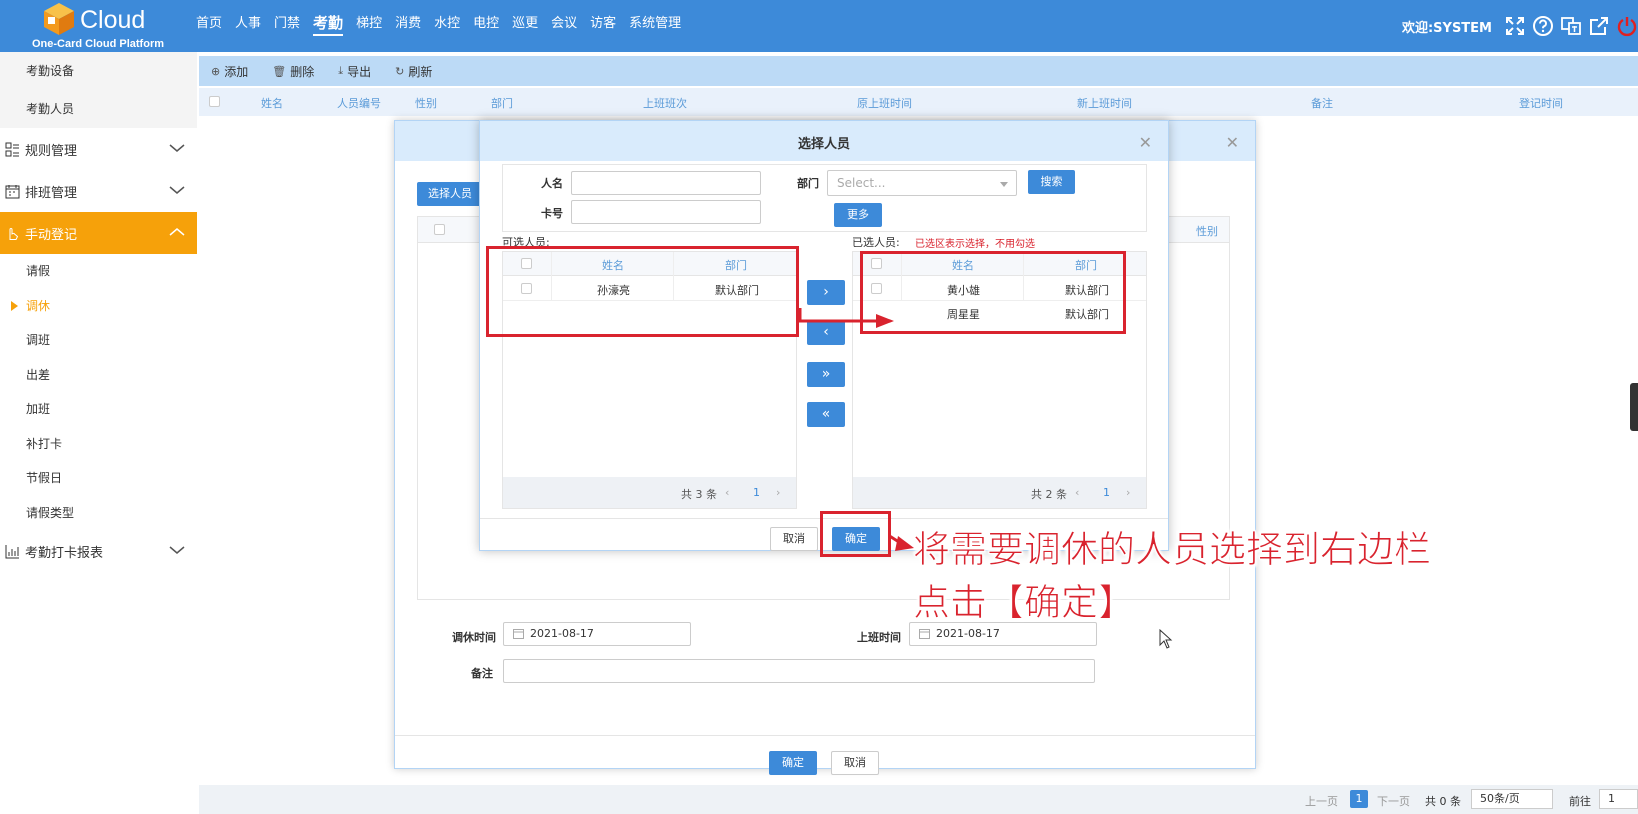 This screenshot has width=1638, height=814. Describe the element at coordinates (884, 103) in the screenshot. I see `column-header: 原上班时间` at that location.